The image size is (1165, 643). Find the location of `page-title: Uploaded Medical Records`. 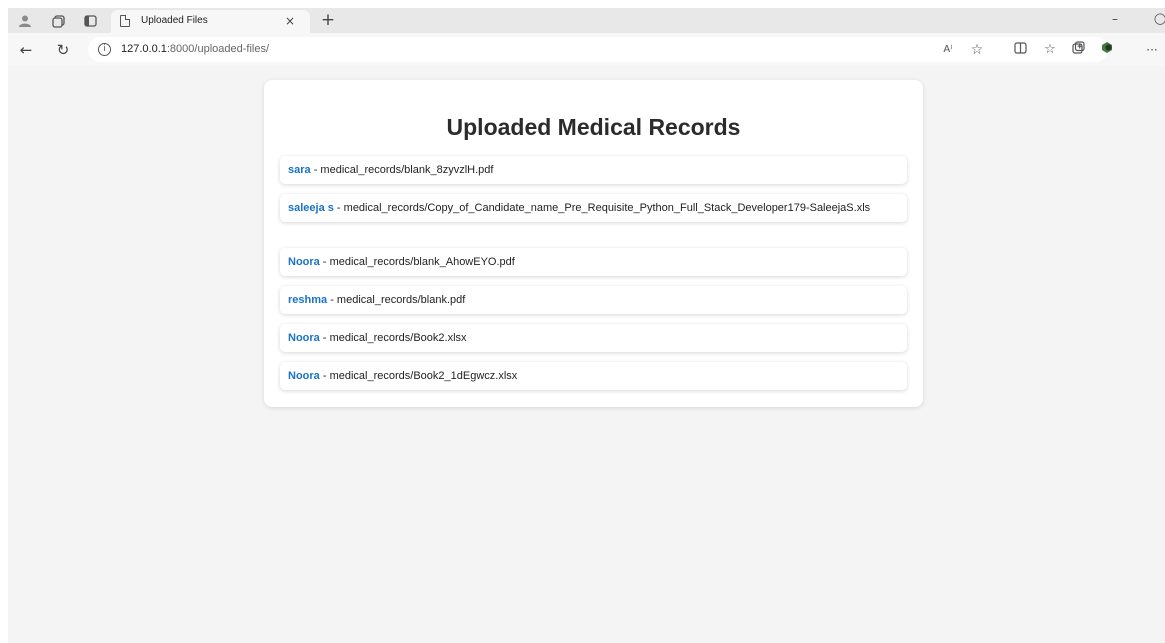

page-title: Uploaded Medical Records is located at coordinates (593, 127).